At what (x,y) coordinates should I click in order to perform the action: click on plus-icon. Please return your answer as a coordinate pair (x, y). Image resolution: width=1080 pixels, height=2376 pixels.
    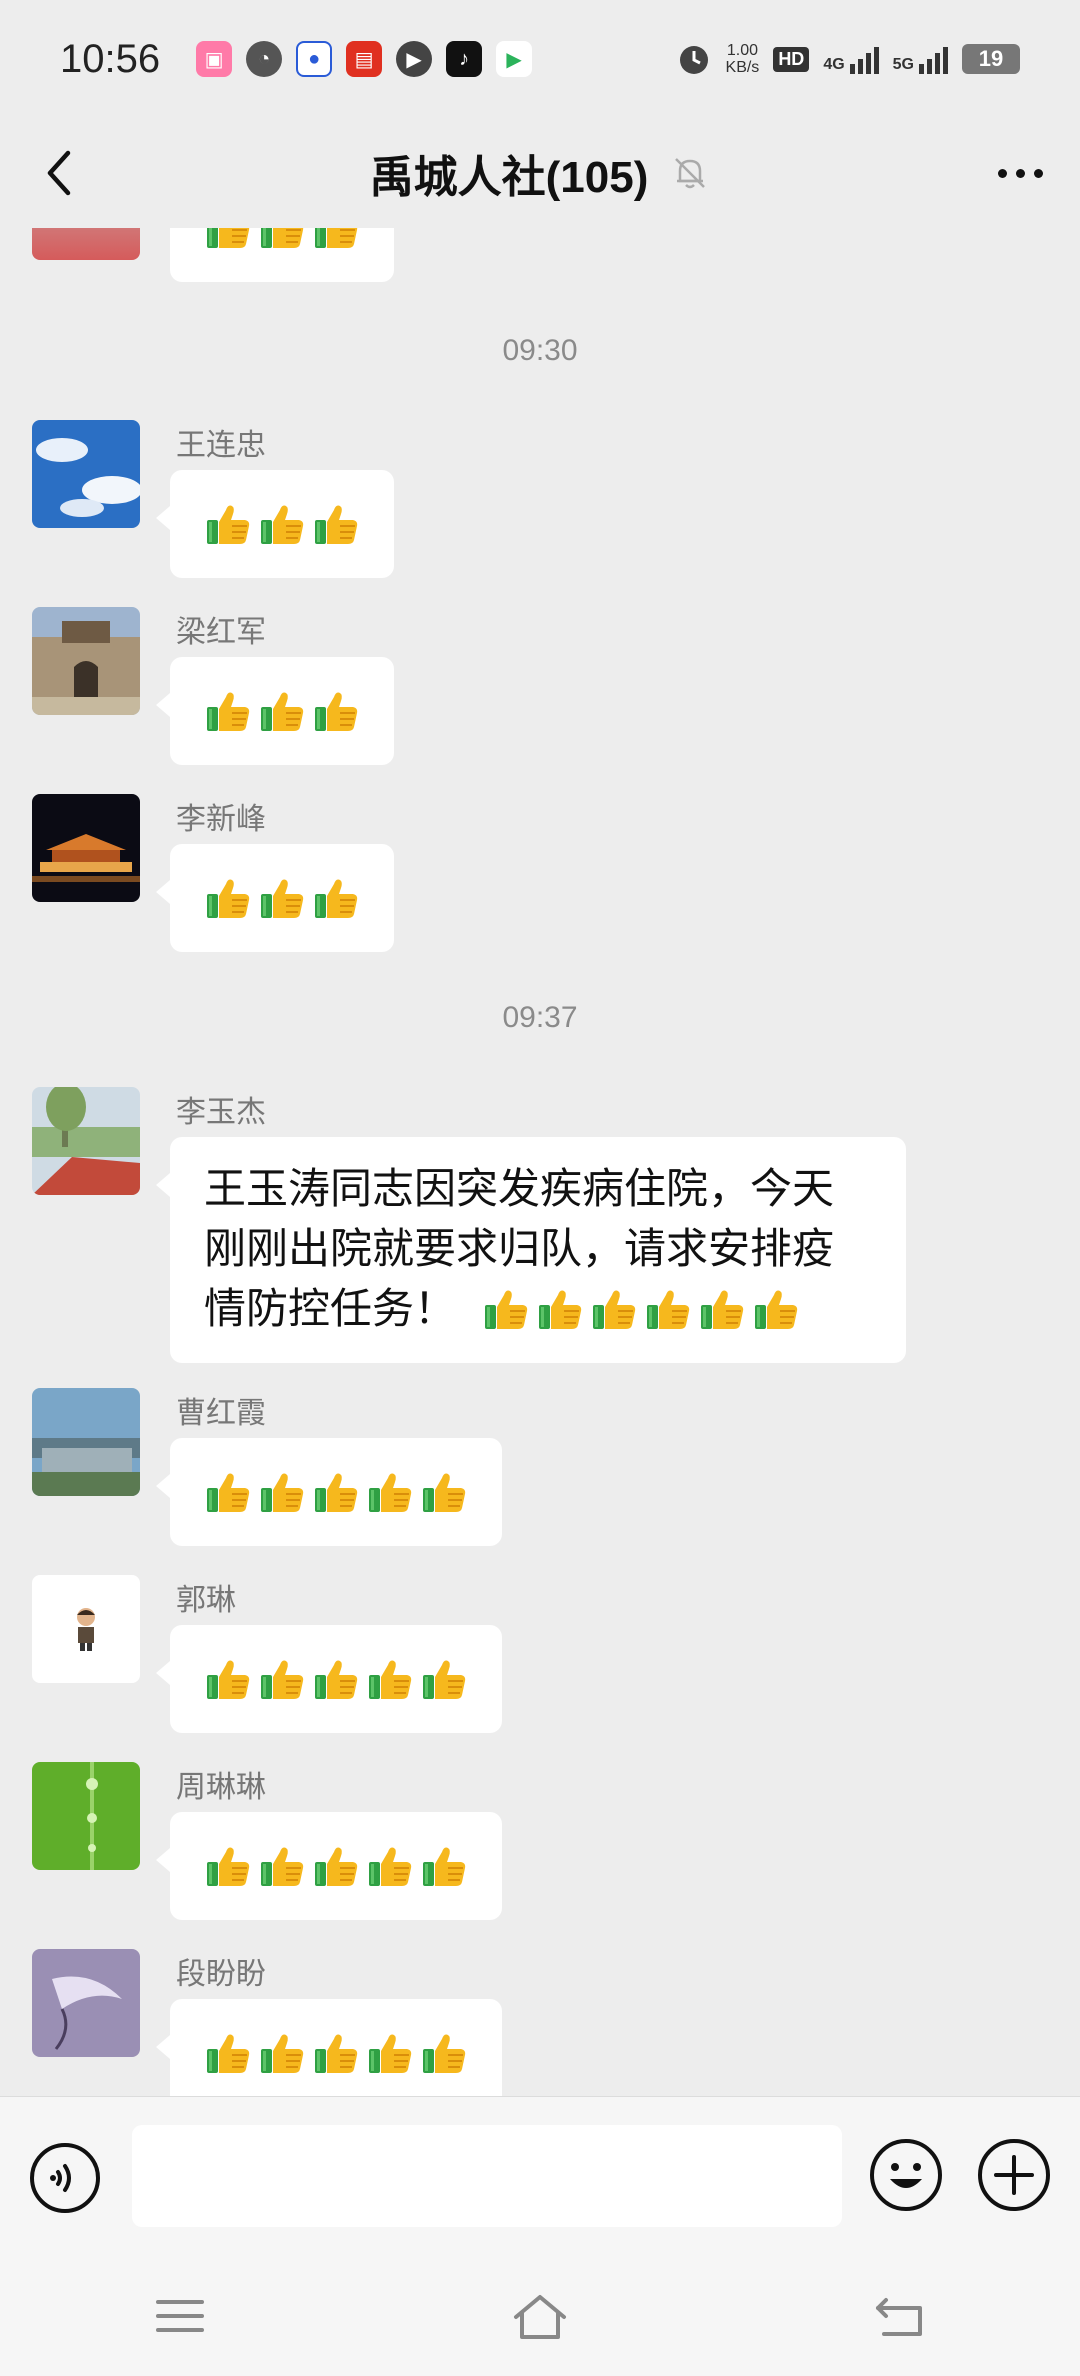
    Looking at the image, I should click on (1014, 2175).